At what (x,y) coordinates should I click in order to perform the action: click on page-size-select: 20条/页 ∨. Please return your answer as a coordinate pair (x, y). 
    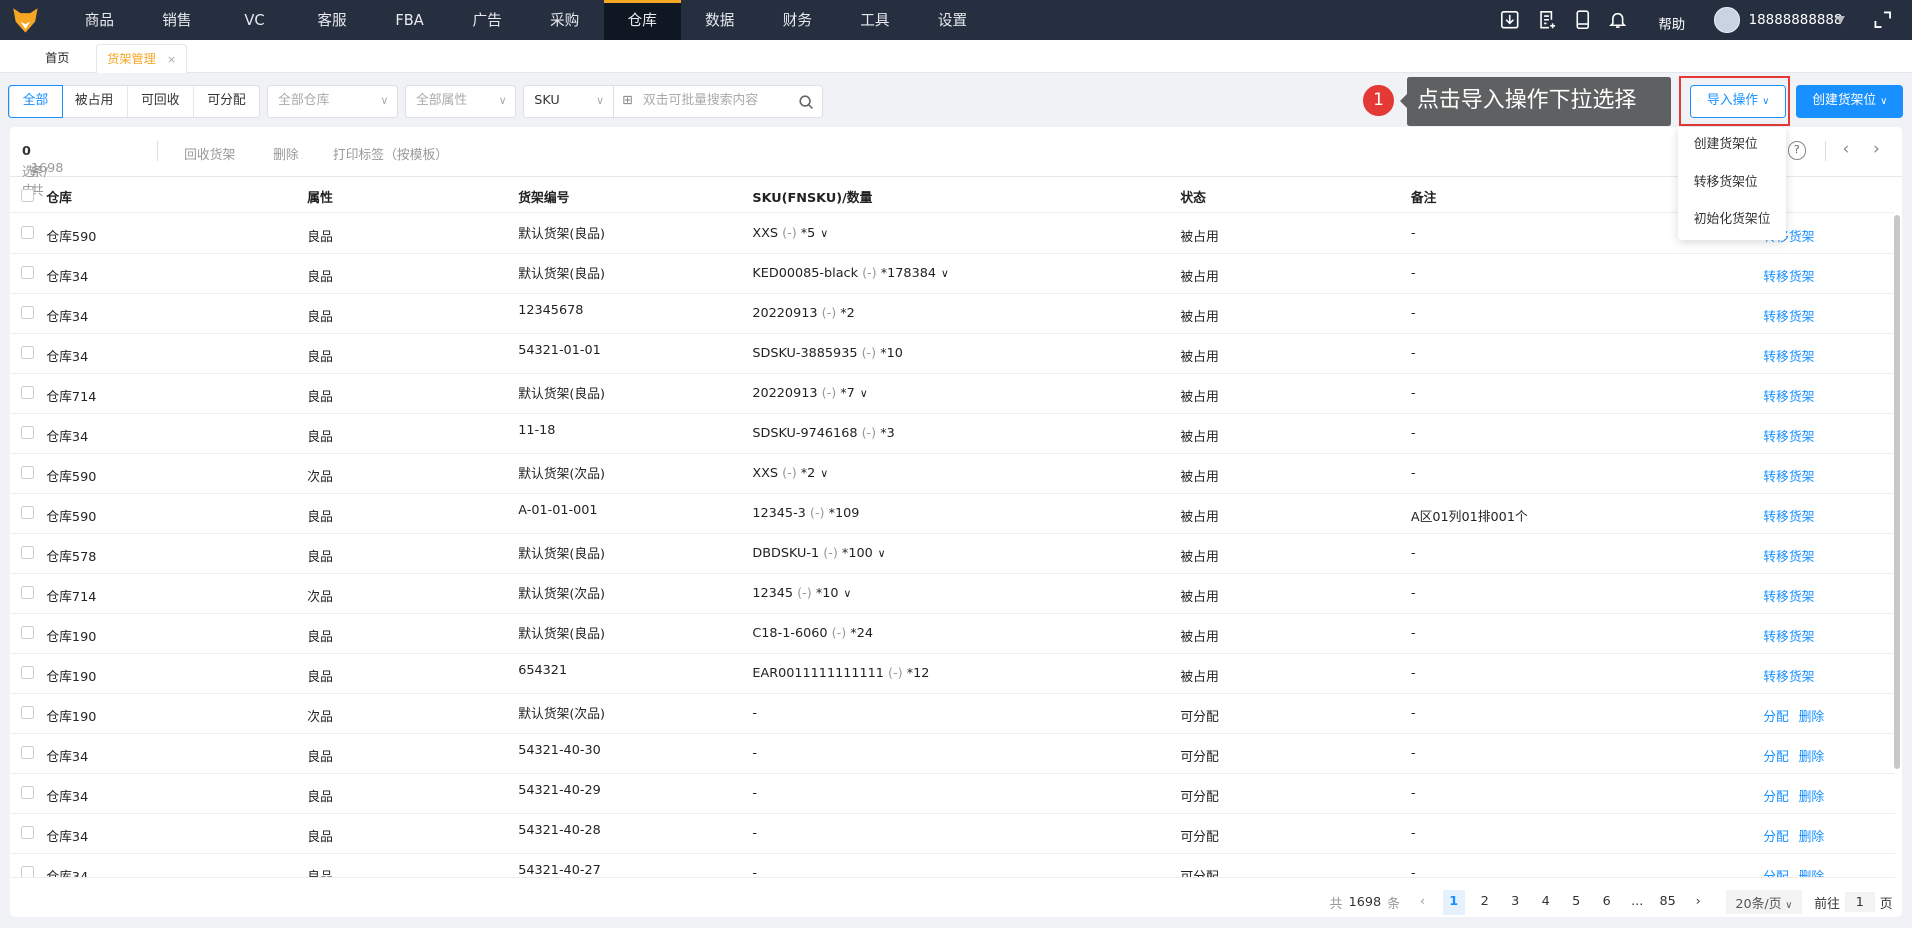
    Looking at the image, I should click on (1764, 902).